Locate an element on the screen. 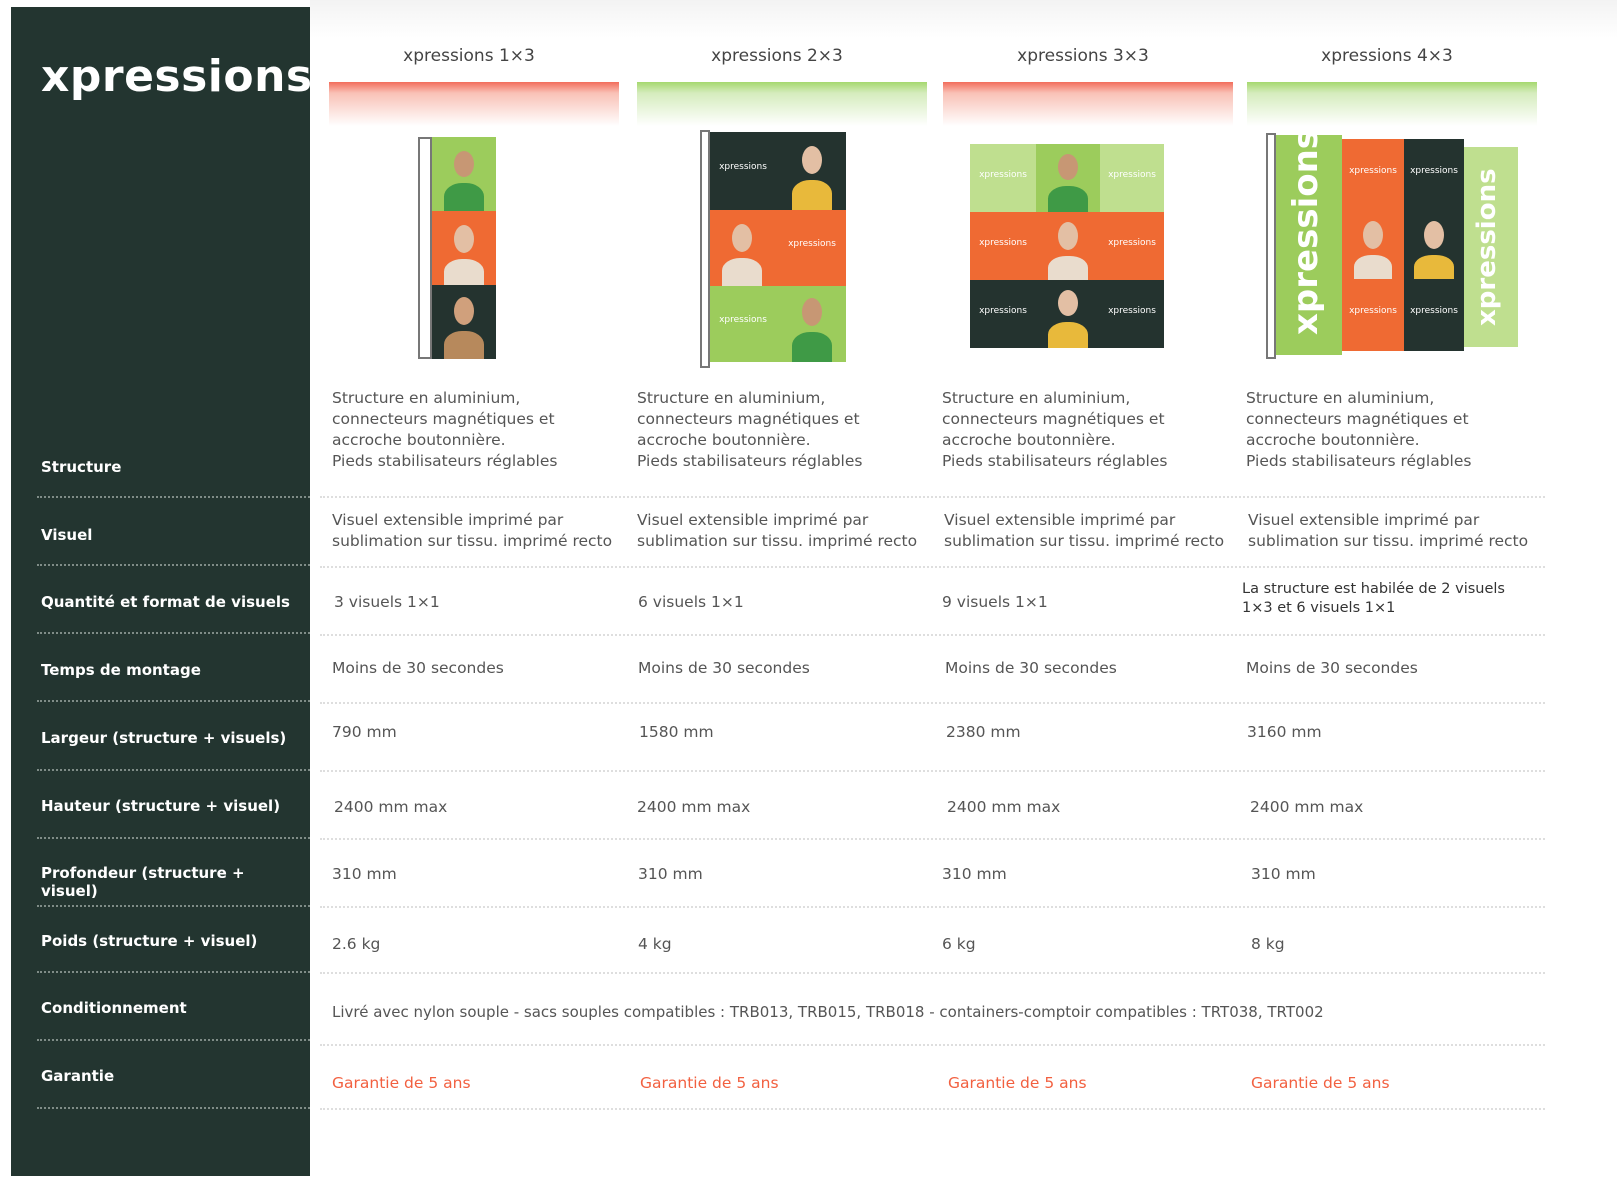  garantie-1x3: Garantie de 5 ans is located at coordinates (401, 1083).